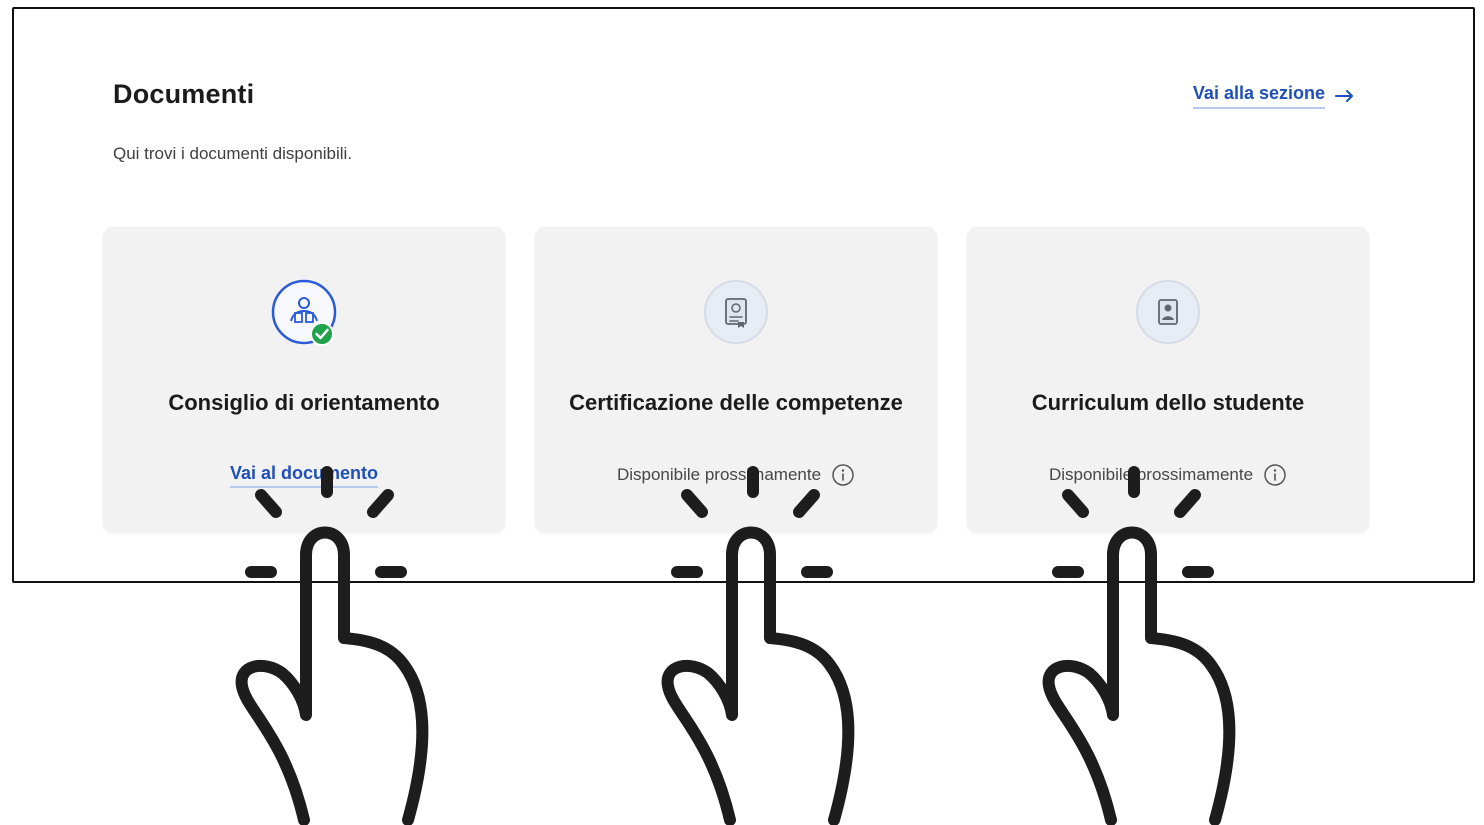 The image size is (1484, 825). I want to click on card-title-certificazione: Certificazione delle competenze, so click(736, 402).